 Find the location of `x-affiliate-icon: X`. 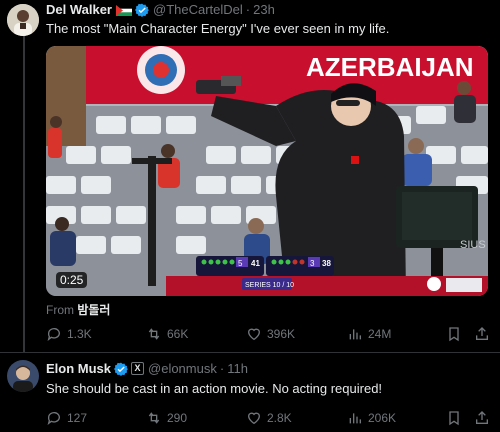

x-affiliate-icon: X is located at coordinates (138, 368).